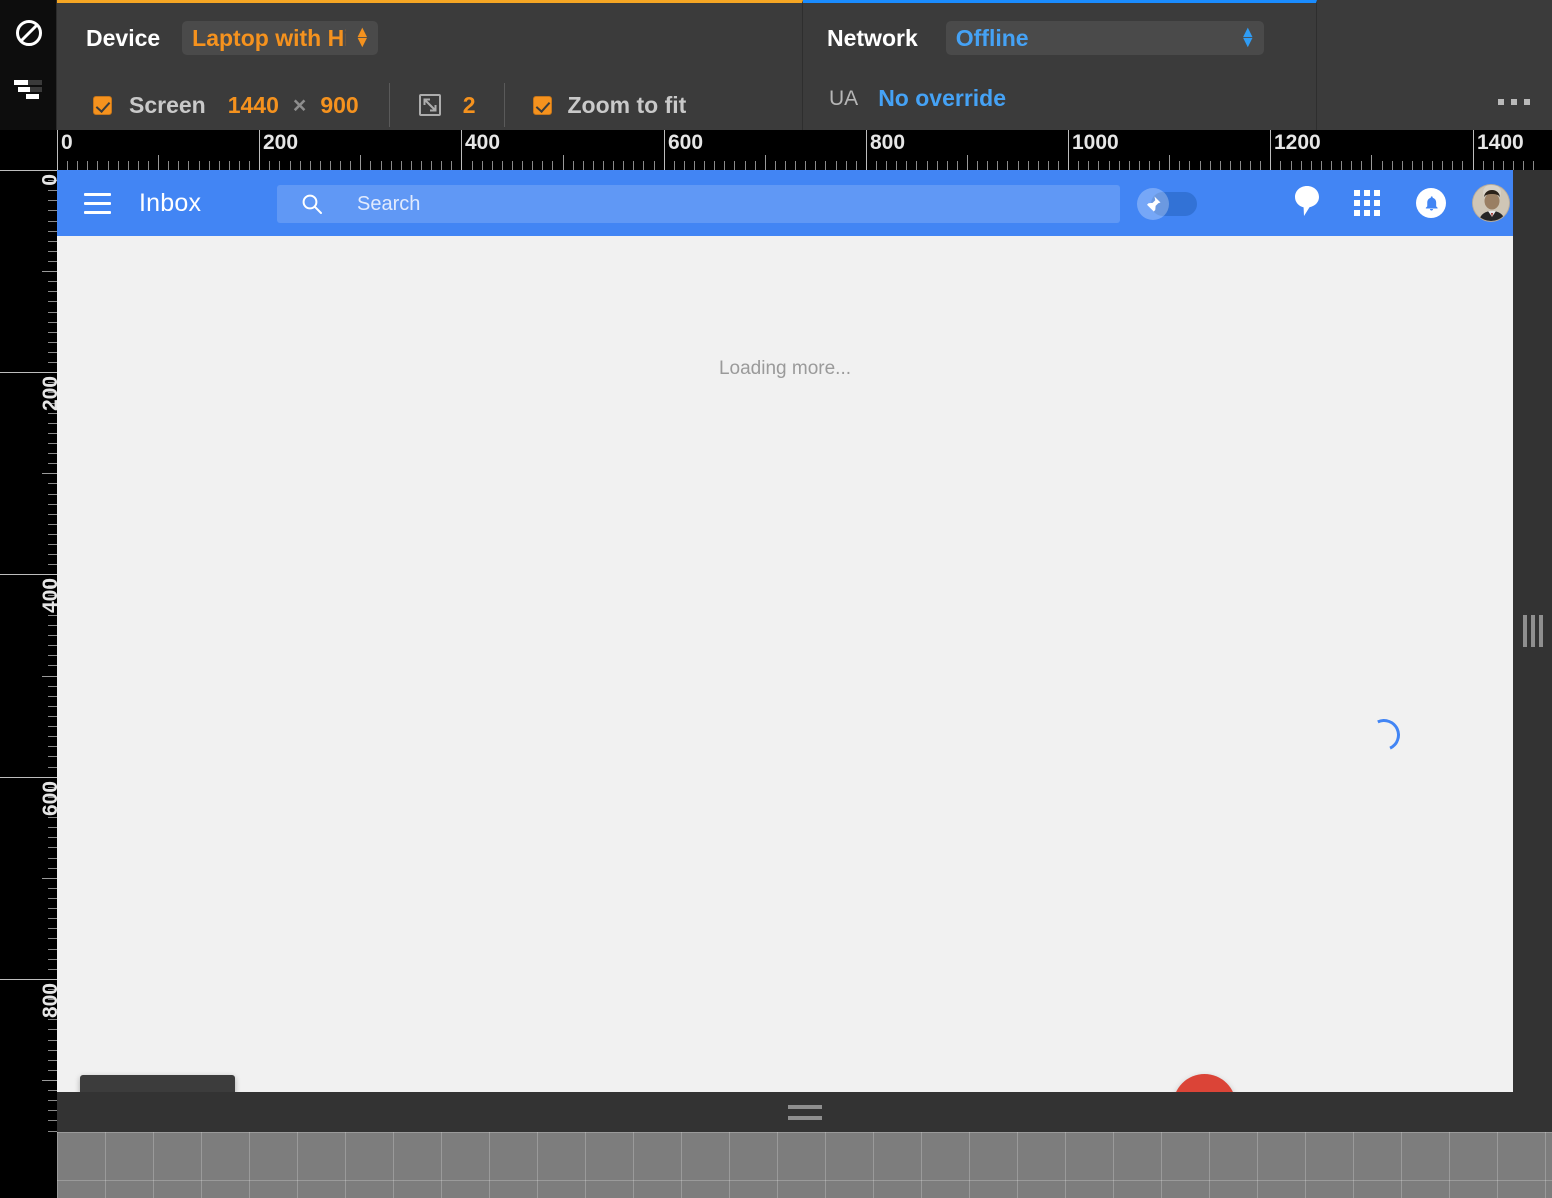 The width and height of the screenshot is (1552, 1198). Describe the element at coordinates (698, 204) in the screenshot. I see `search-box: Search` at that location.